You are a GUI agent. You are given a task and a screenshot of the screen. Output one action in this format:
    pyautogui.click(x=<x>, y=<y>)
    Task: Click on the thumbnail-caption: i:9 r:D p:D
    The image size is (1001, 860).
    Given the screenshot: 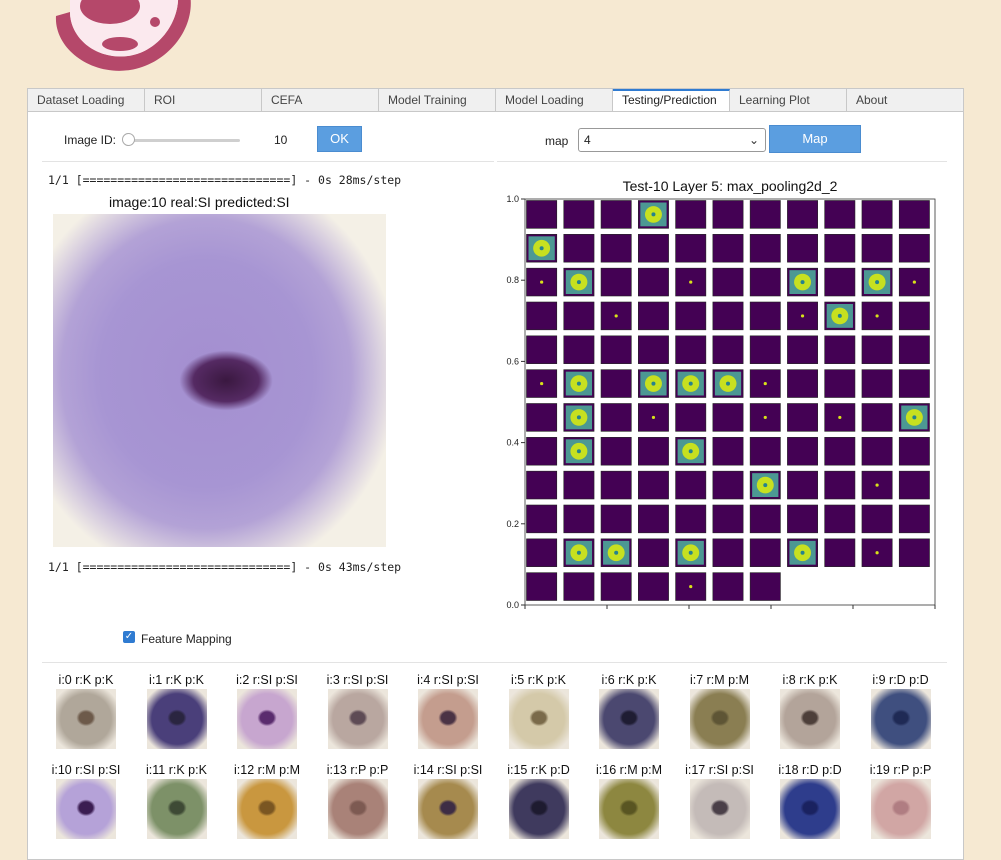 What is the action you would take?
    pyautogui.click(x=900, y=680)
    